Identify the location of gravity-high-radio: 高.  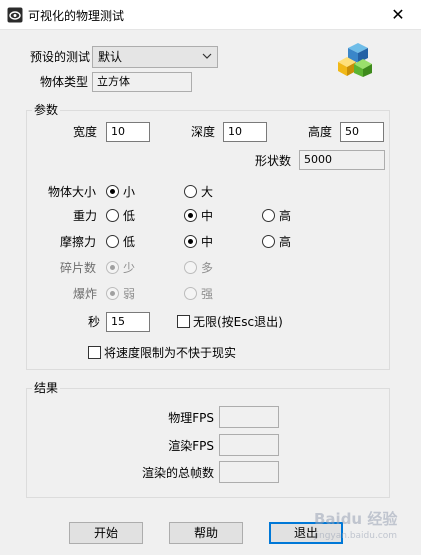
(276, 217).